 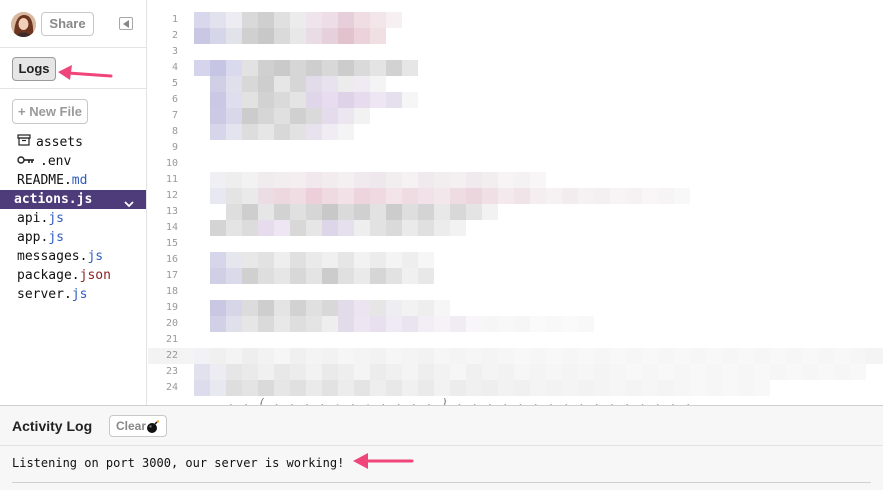 What do you see at coordinates (73, 161) in the screenshot?
I see `file-item-env: .env` at bounding box center [73, 161].